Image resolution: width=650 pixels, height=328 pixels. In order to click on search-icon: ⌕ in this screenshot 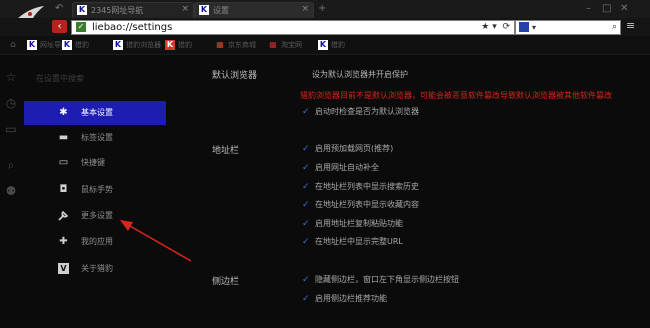, I will do `click(614, 27)`.